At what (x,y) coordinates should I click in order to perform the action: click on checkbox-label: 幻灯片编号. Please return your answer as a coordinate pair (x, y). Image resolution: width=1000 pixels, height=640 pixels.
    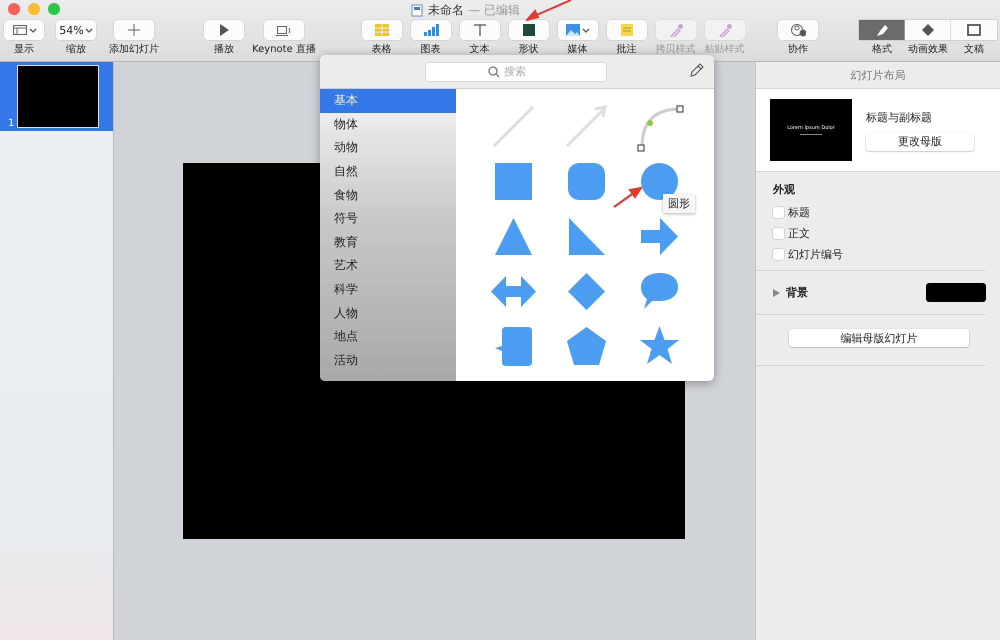
    Looking at the image, I should click on (815, 254).